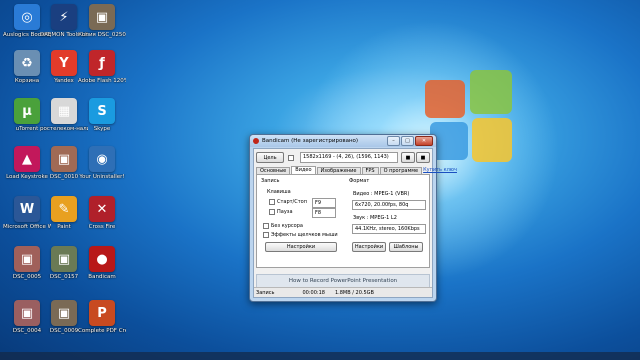 This screenshot has height=360, width=640. What do you see at coordinates (27, 159) in the screenshot?
I see `app-icon: ▲` at bounding box center [27, 159].